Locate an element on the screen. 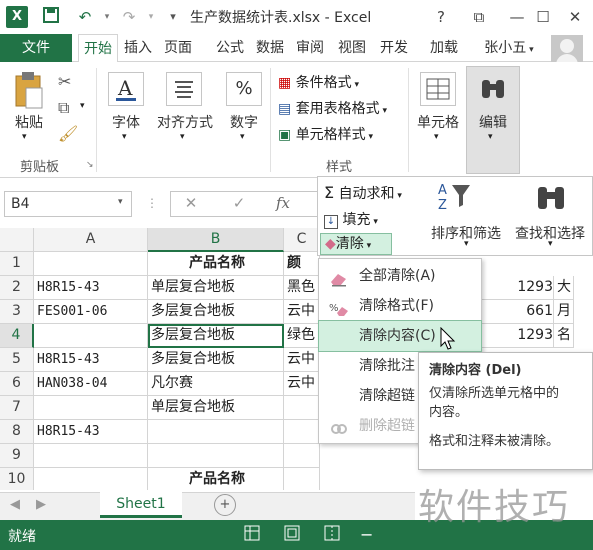  cell-a3: FES001-06 is located at coordinates (91, 312).